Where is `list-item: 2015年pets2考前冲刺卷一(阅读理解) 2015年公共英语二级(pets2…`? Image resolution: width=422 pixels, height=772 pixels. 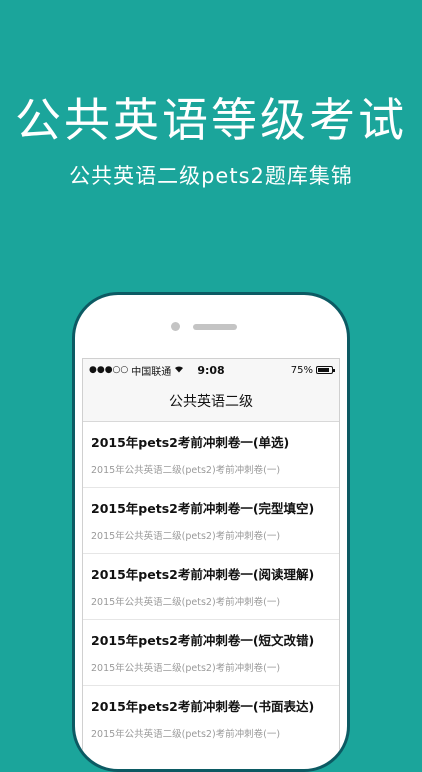
list-item: 2015年pets2考前冲刺卷一(阅读理解) 2015年公共英语二级(pets2… is located at coordinates (211, 587).